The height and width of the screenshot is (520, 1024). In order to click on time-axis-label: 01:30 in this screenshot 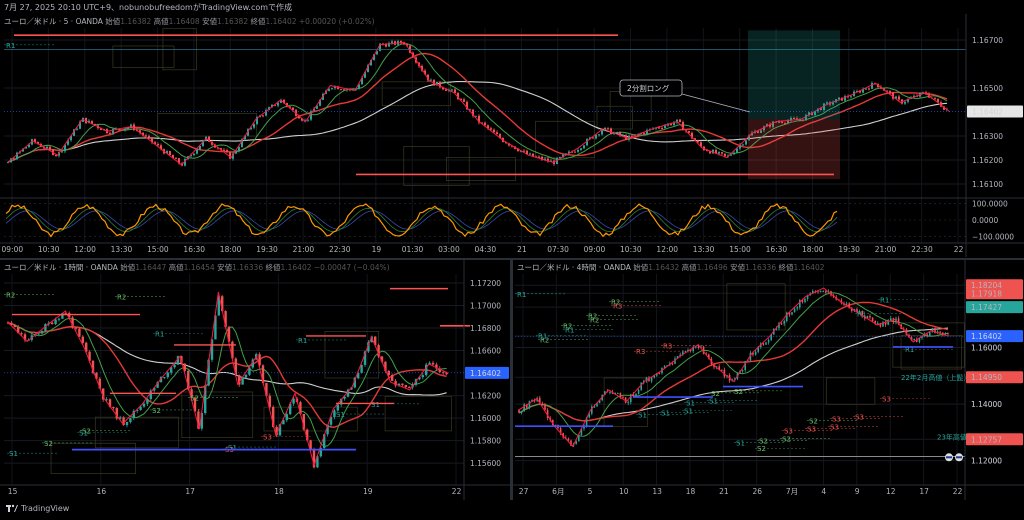, I will do `click(413, 249)`.